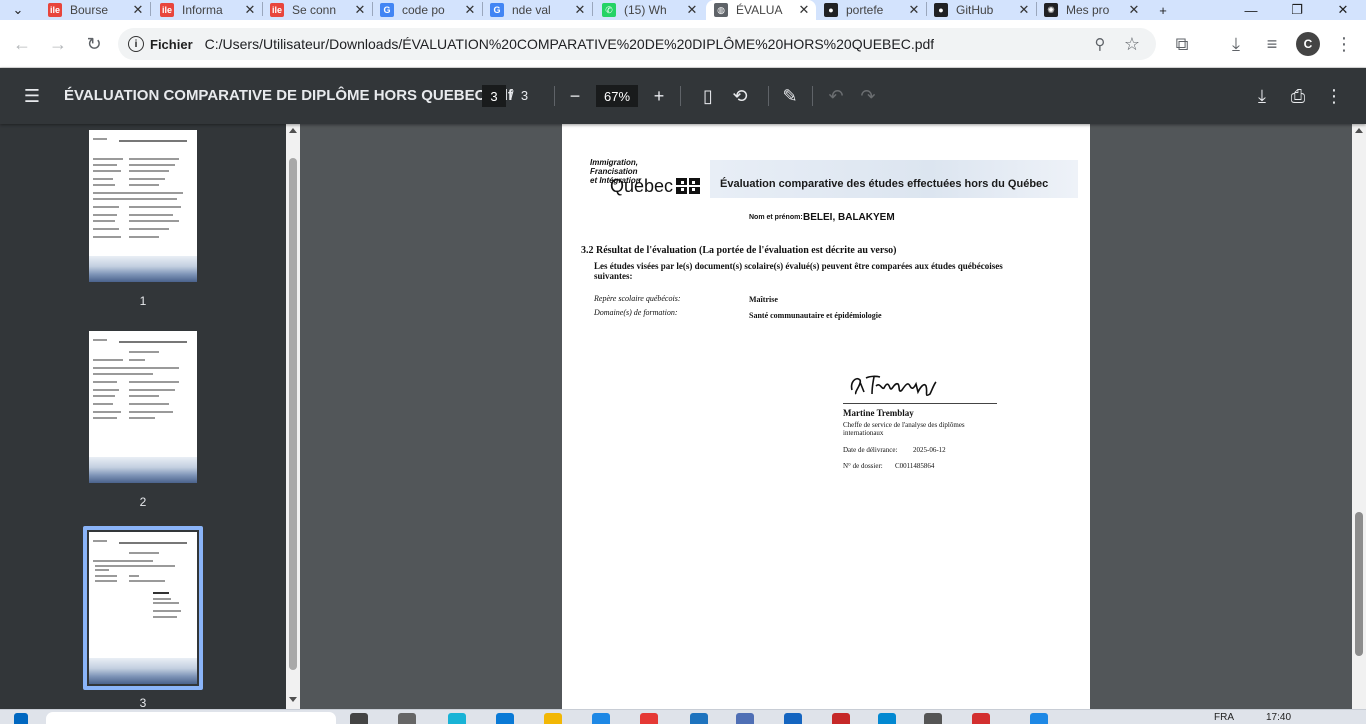 Image resolution: width=1366 pixels, height=724 pixels. Describe the element at coordinates (1359, 416) in the screenshot. I see `viewer-scrollbar` at that location.